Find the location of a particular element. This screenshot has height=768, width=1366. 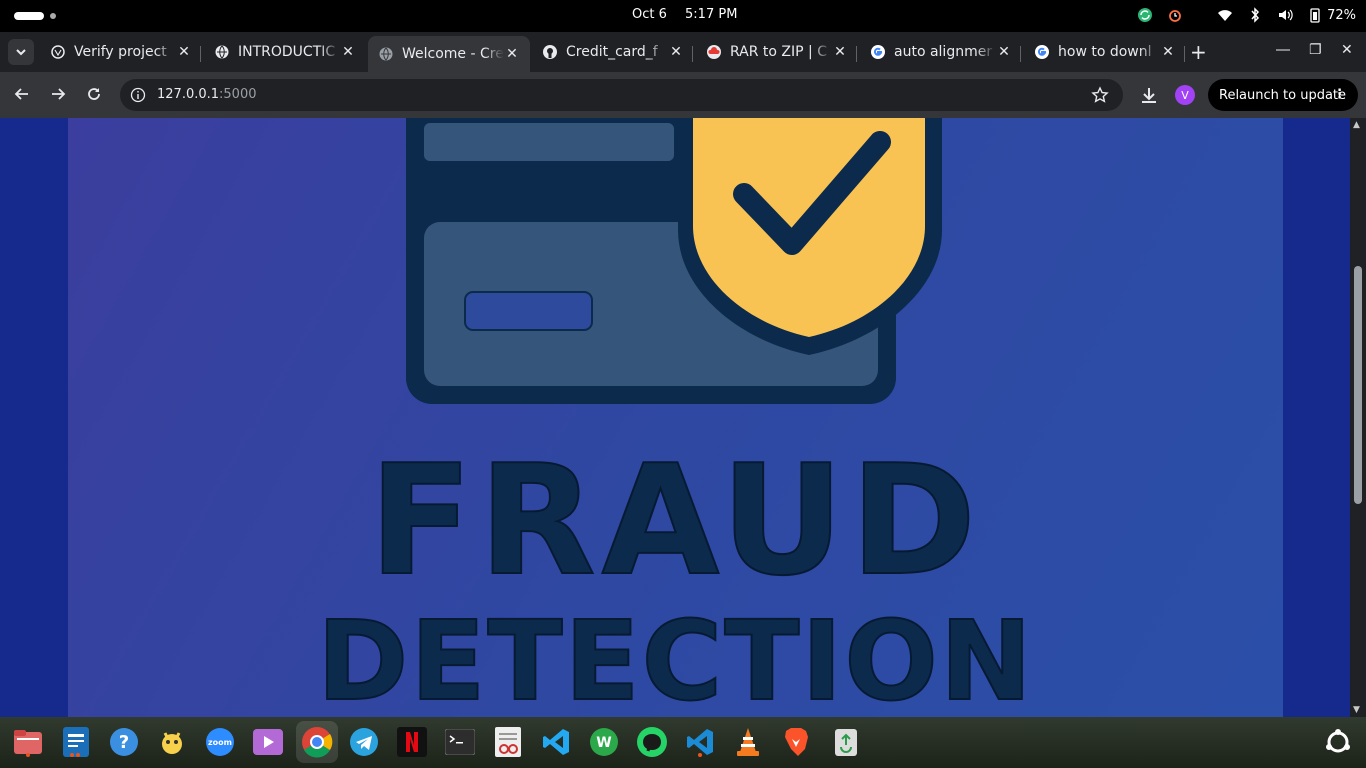

volume-icon is located at coordinates (1285, 15).